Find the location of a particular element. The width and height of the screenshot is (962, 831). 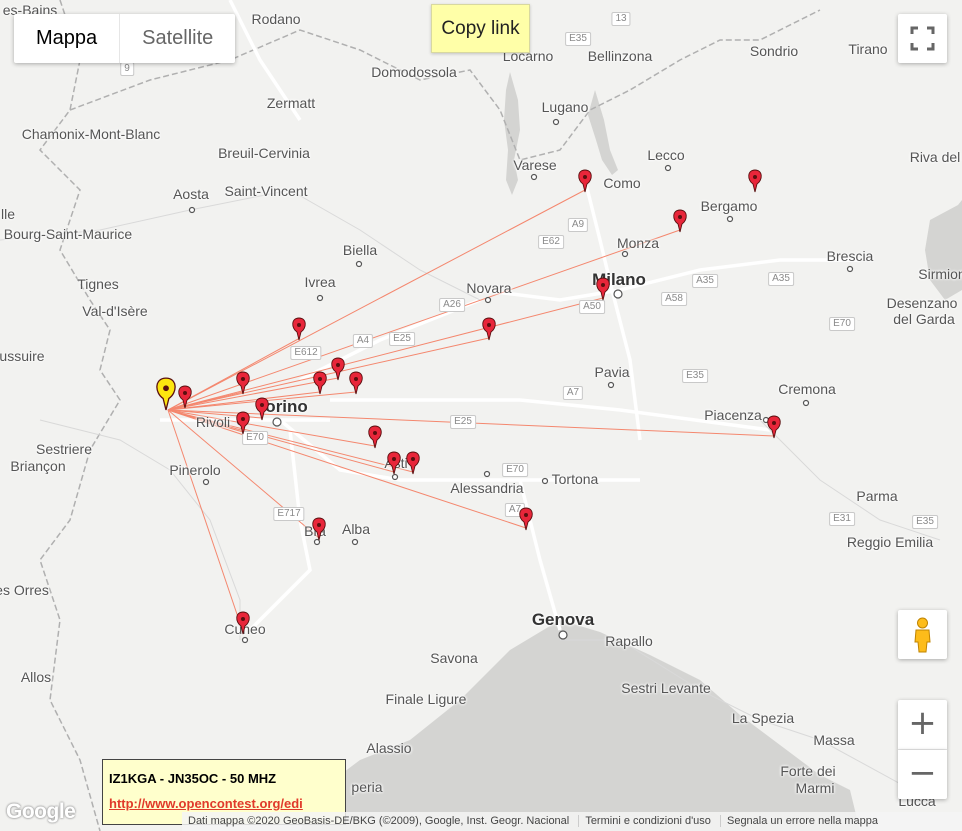

street-view-pegman-button is located at coordinates (922, 634).